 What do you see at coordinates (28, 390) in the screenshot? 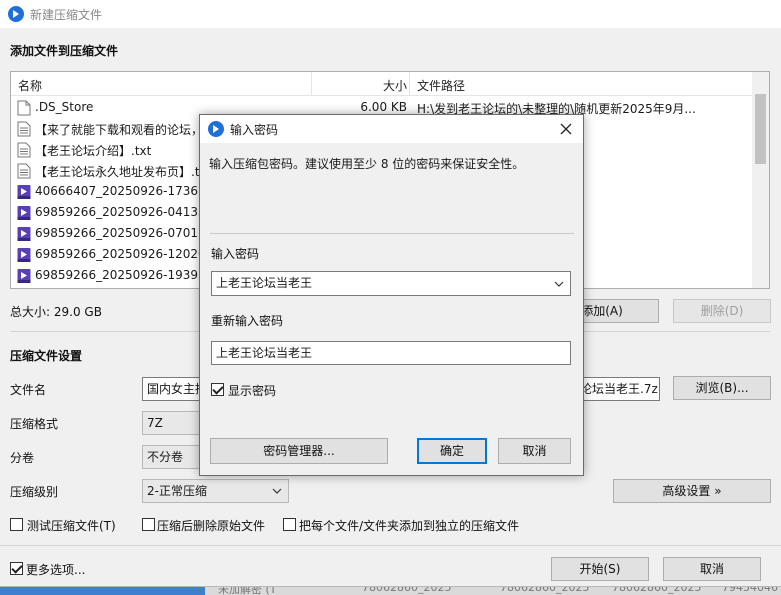
I see `filename-label: 文件名` at bounding box center [28, 390].